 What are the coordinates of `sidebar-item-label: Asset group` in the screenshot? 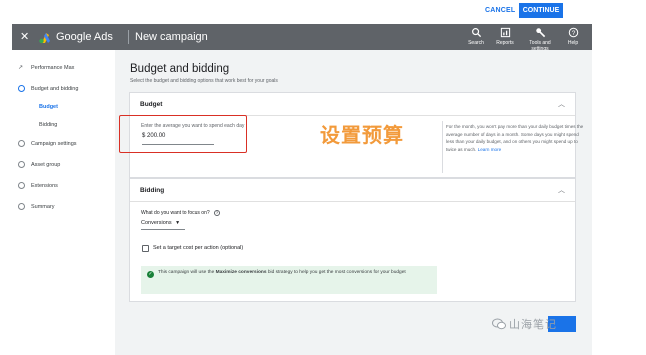 It's located at (46, 164).